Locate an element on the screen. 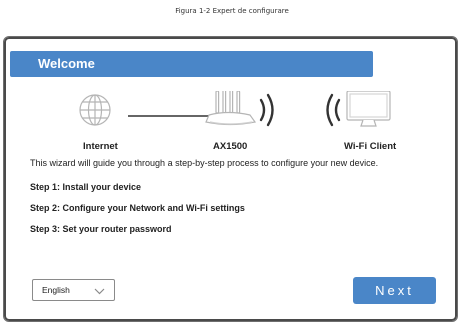  wifi-client-label: Wi-Fi Client is located at coordinates (370, 146).